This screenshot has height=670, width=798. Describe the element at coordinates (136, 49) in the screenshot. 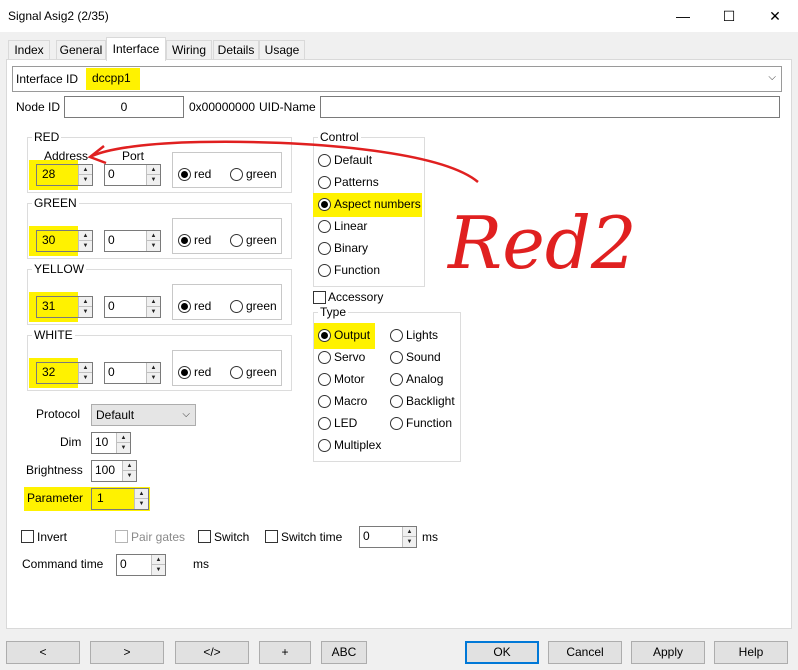

I see `tab-interface: Interface` at that location.